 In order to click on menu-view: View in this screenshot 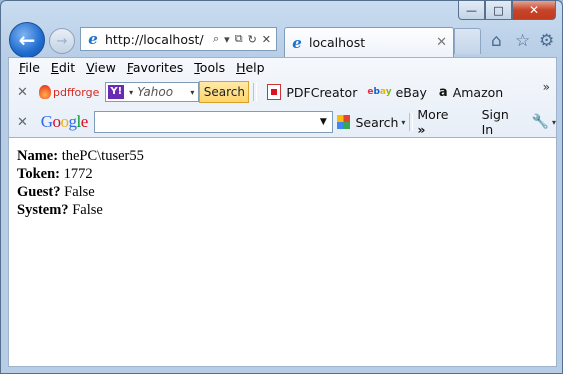, I will do `click(96, 68)`.